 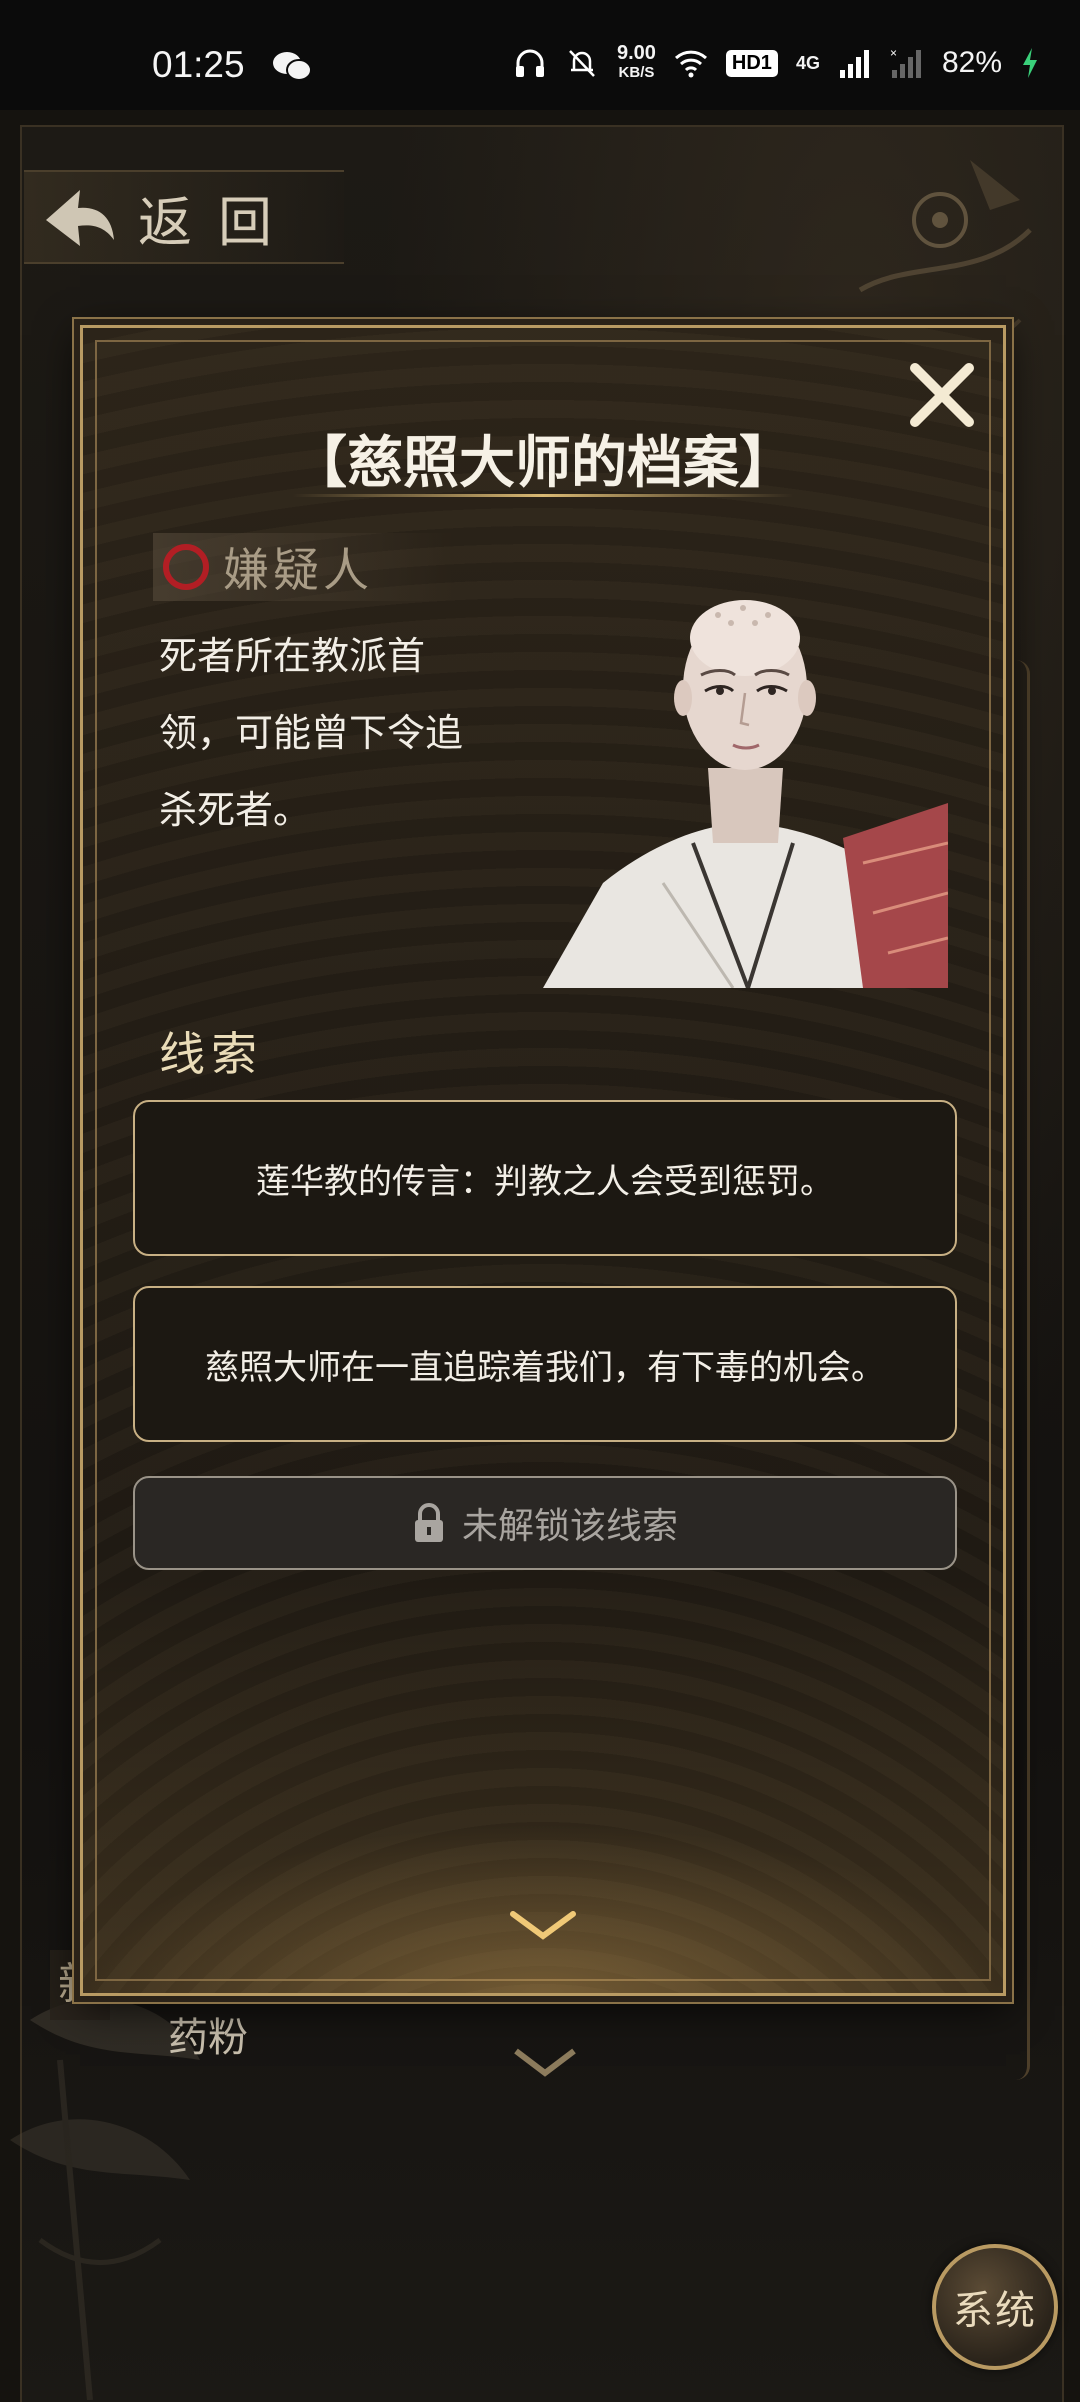 I want to click on hd-voice-badge: HD1, so click(x=751, y=63).